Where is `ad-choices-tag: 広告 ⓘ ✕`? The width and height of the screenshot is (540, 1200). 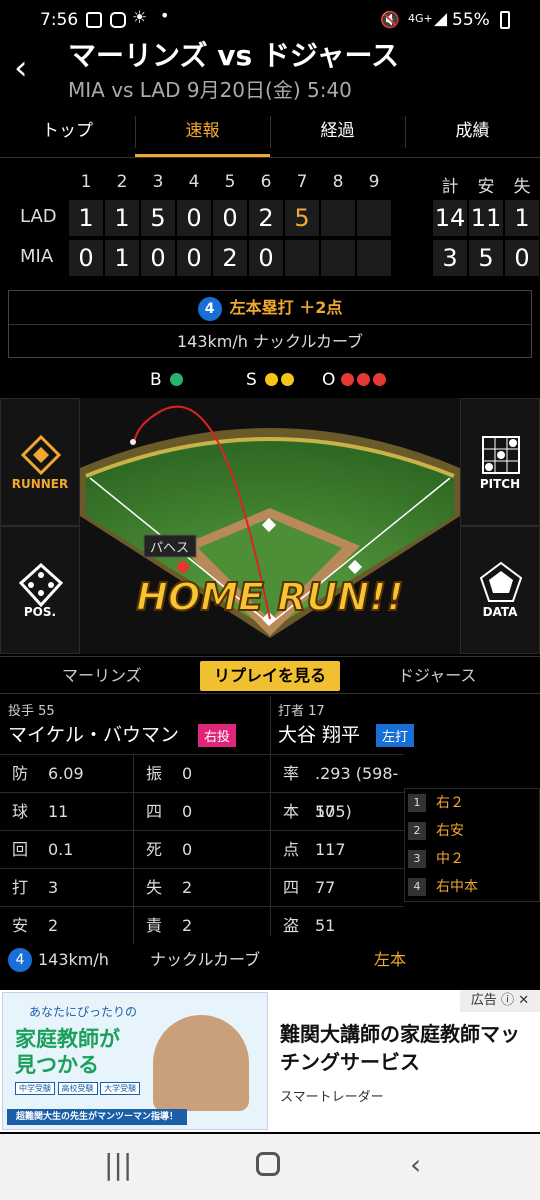
ad-choices-tag: 広告 ⓘ ✕ is located at coordinates (500, 1001).